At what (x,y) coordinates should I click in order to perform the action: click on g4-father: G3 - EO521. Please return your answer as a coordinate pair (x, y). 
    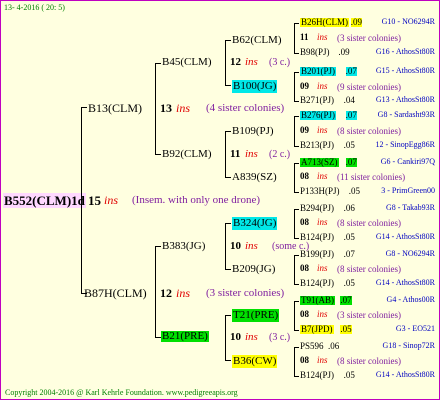
    Looking at the image, I should click on (415, 328).